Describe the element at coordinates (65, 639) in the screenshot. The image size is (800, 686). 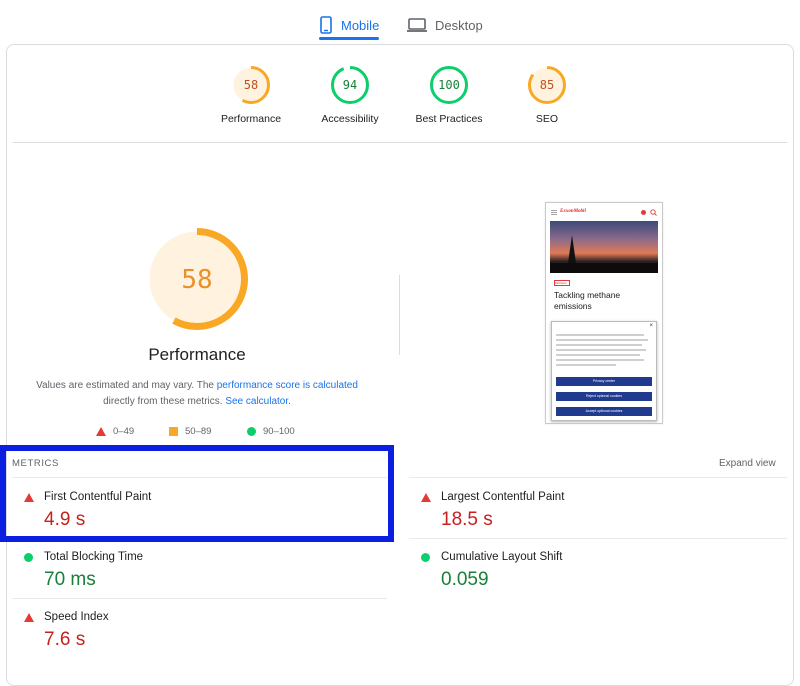
I see `metric-value: 7.6 s` at that location.